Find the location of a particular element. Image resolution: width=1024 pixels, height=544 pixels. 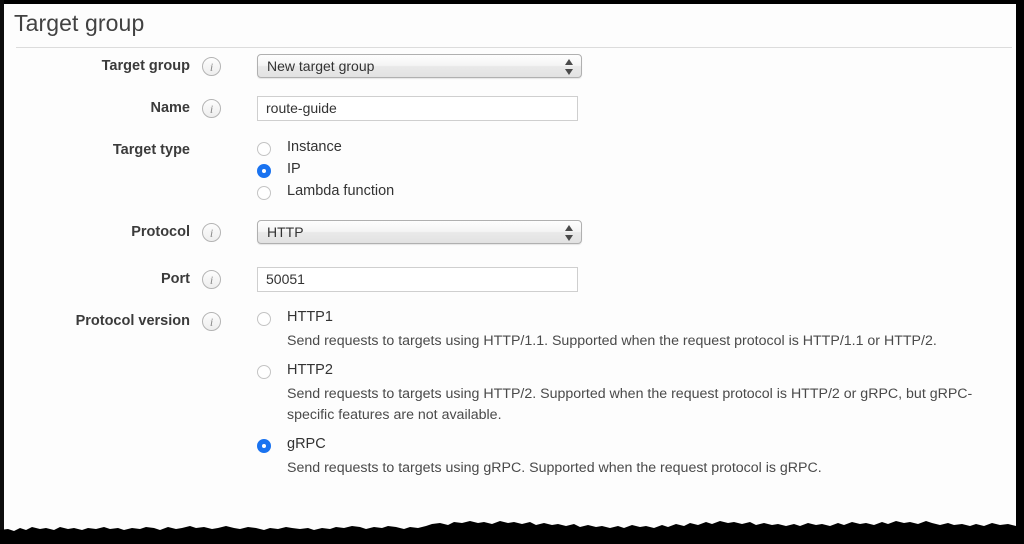

control-target-group: New target group is located at coordinates (419, 66).